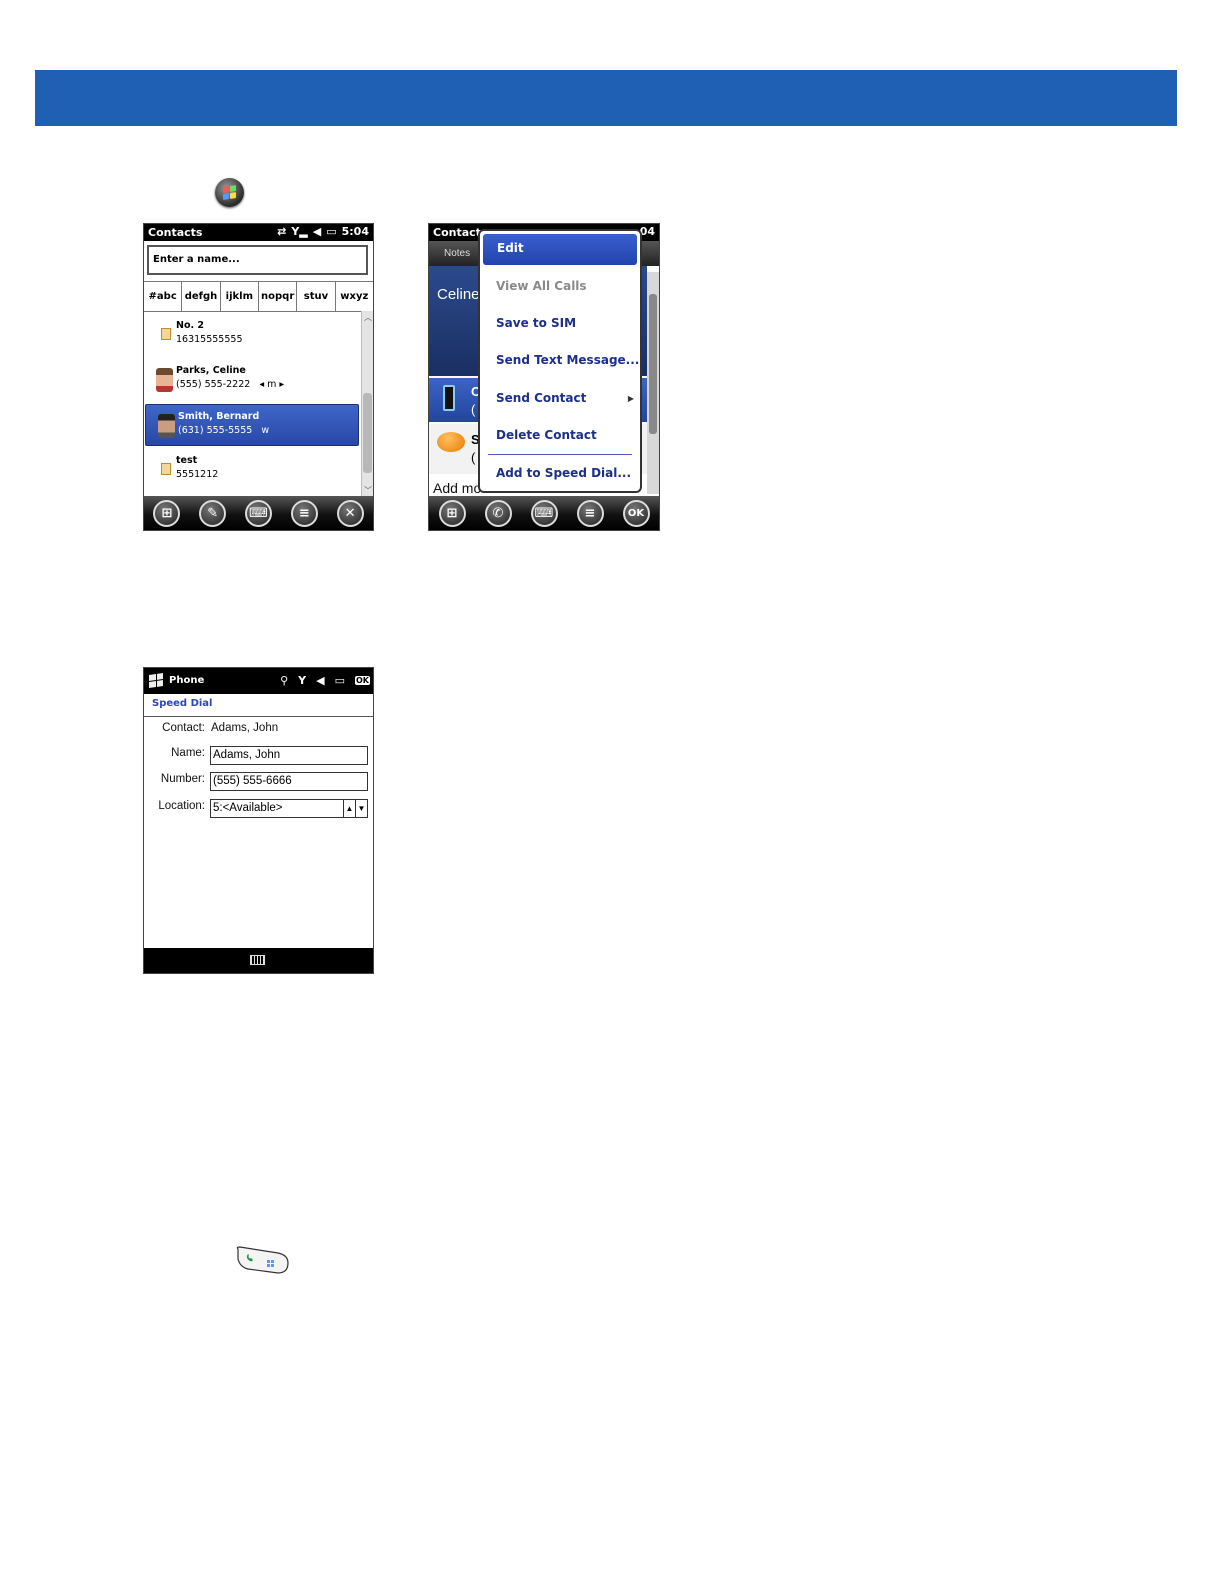 This screenshot has height=1584, width=1224. Describe the element at coordinates (367, 318) in the screenshot. I see `scroll-up-icon: ︿` at that location.